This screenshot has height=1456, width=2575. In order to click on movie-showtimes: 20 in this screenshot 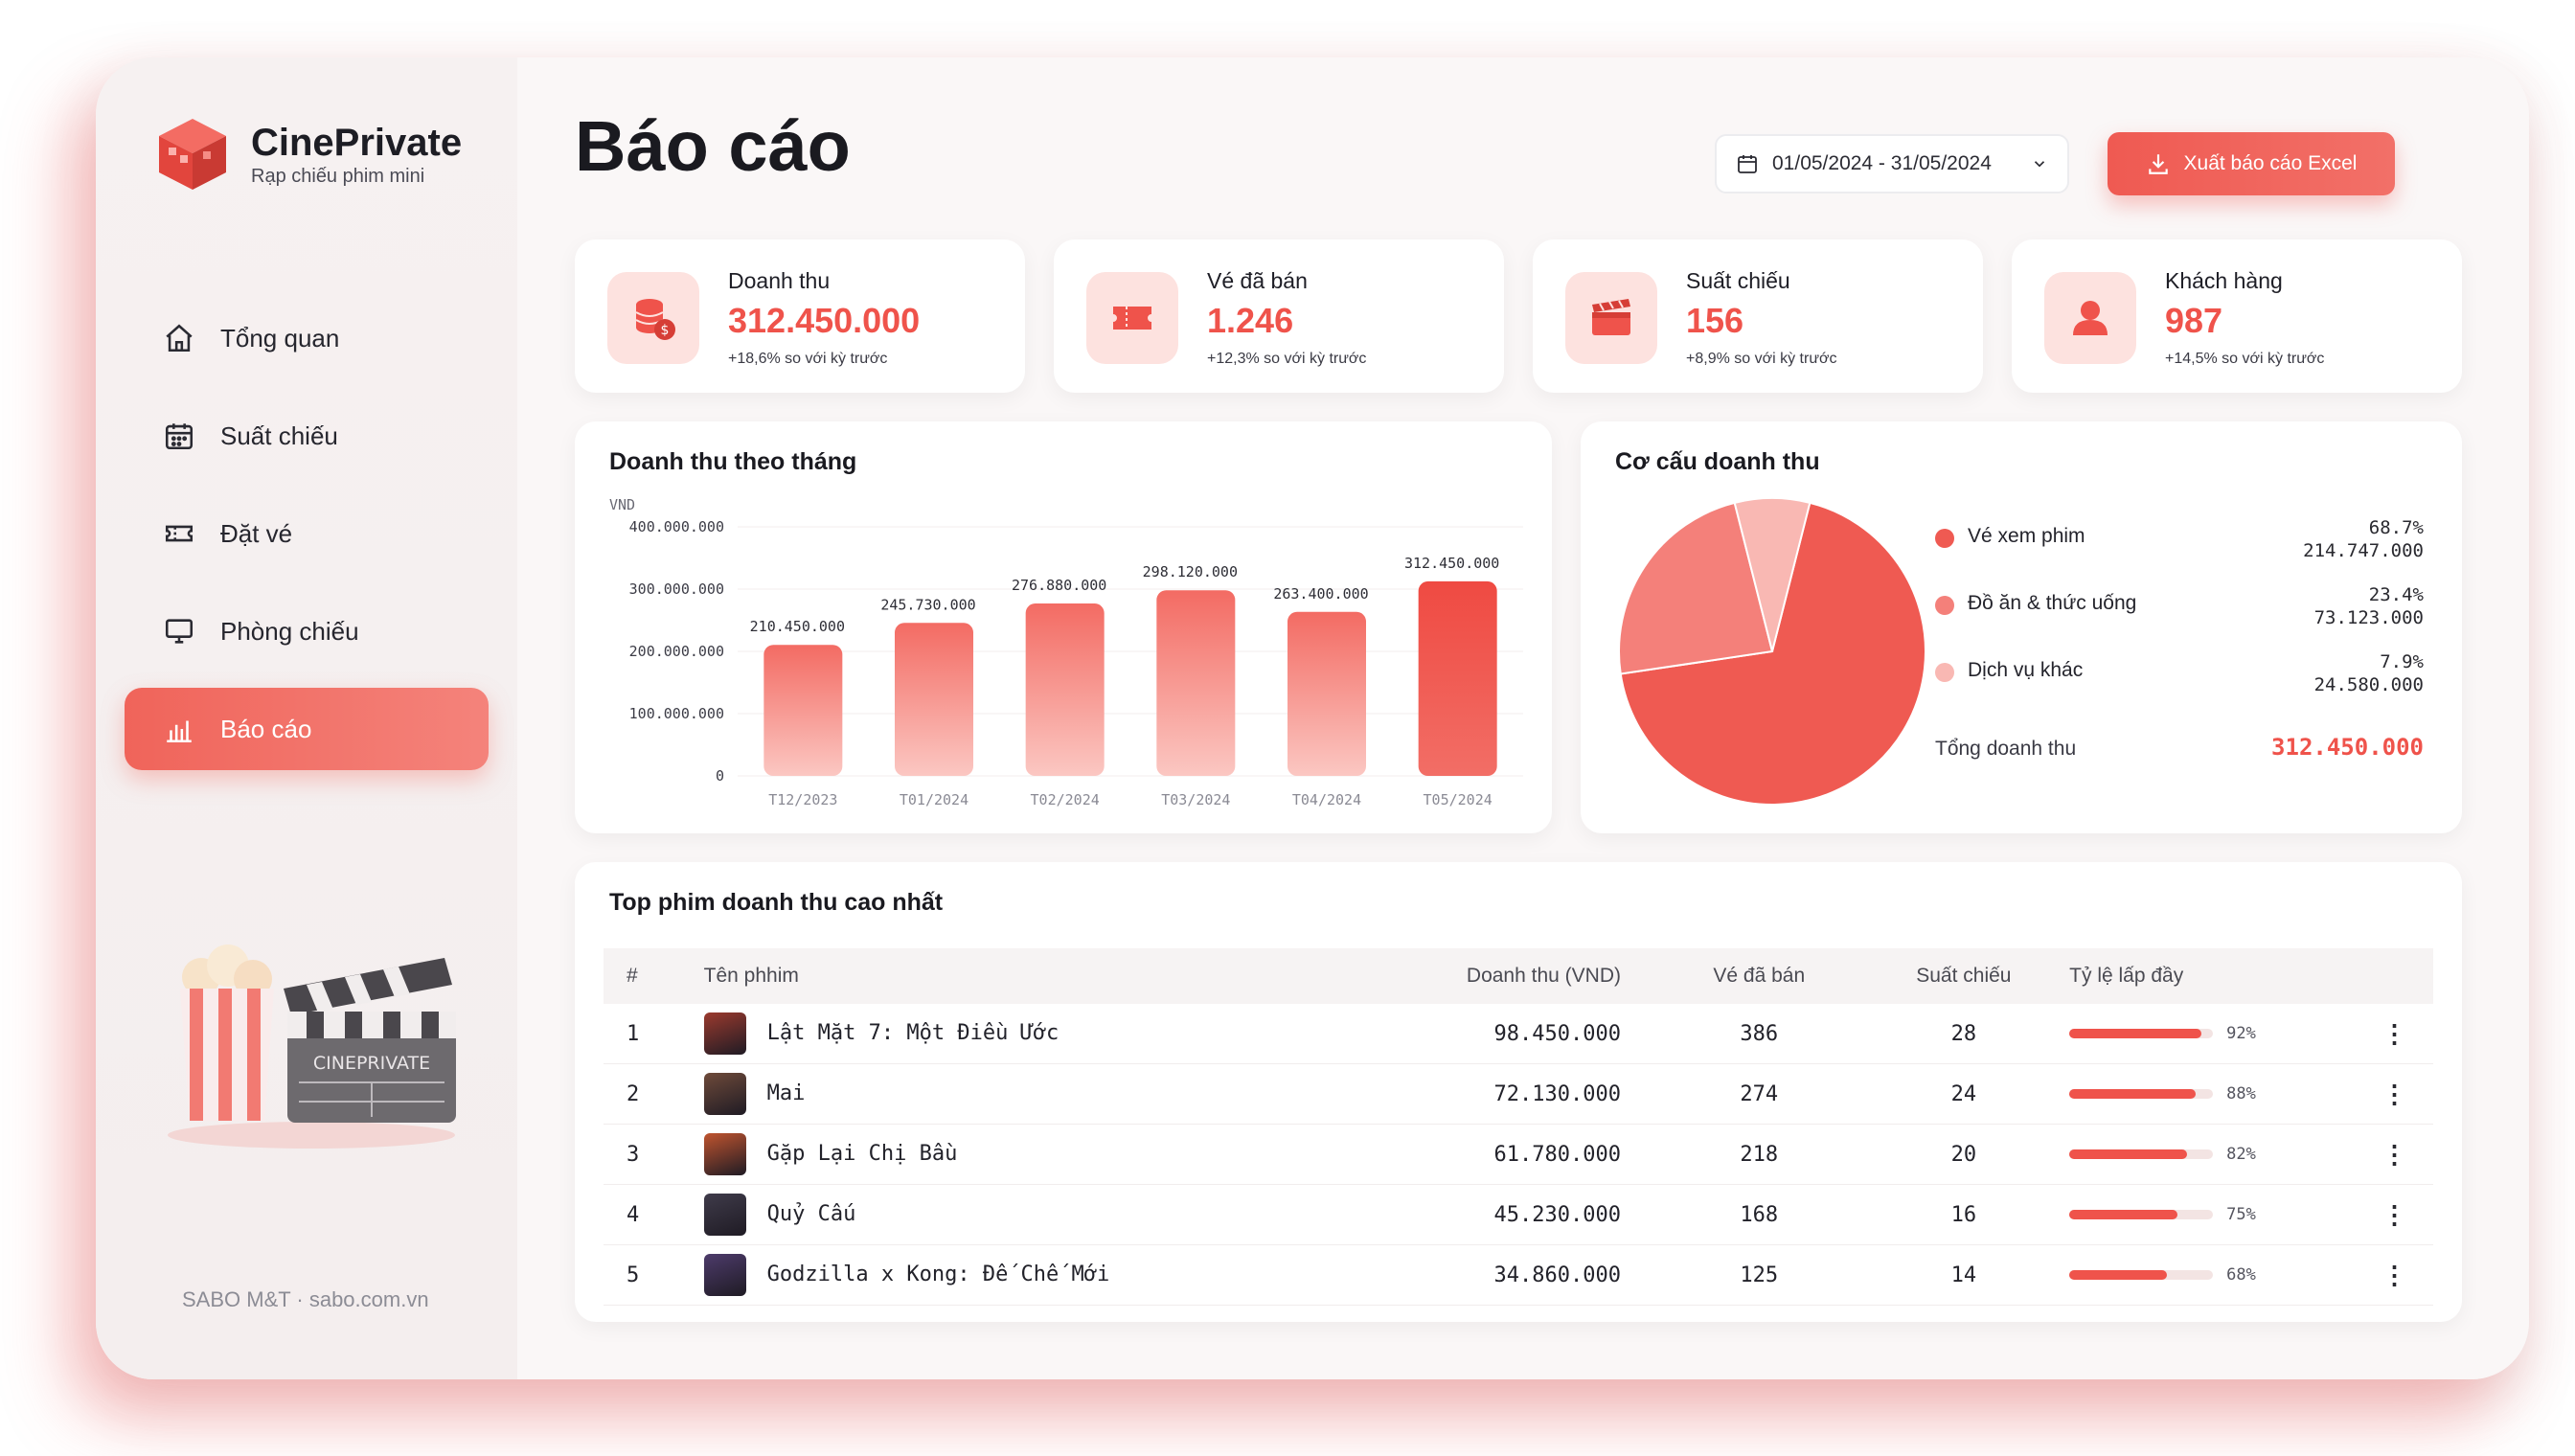, I will do `click(1964, 1154)`.